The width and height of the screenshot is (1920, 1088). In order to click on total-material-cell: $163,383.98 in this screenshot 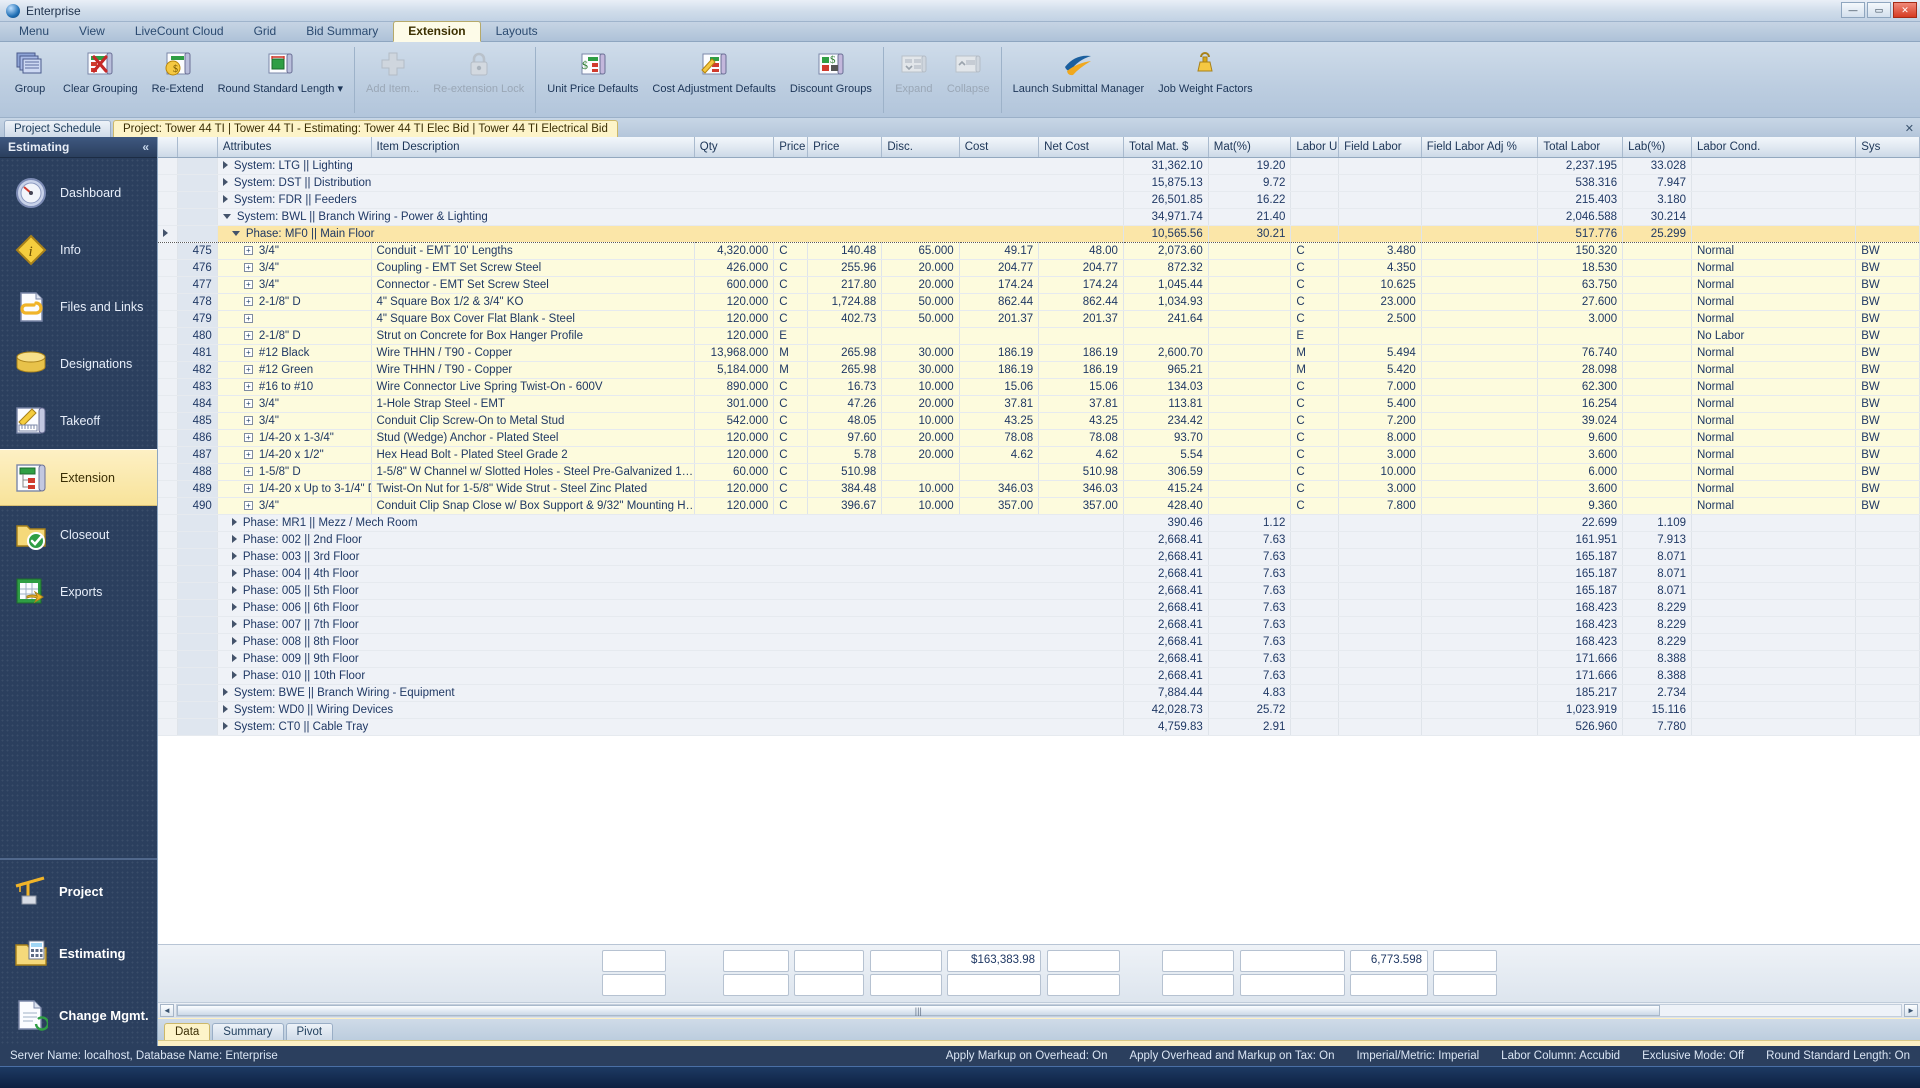, I will do `click(994, 961)`.